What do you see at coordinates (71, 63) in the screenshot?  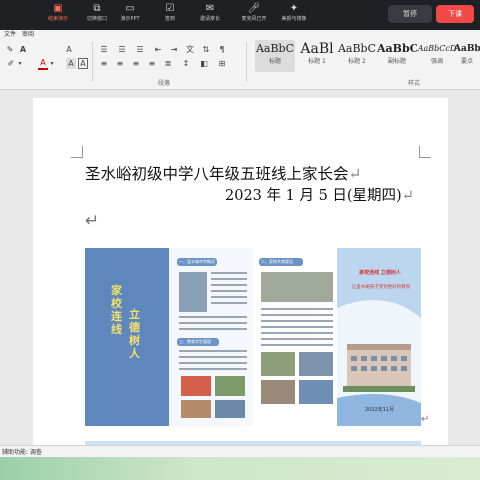 I see `char-shading-icon: A` at bounding box center [71, 63].